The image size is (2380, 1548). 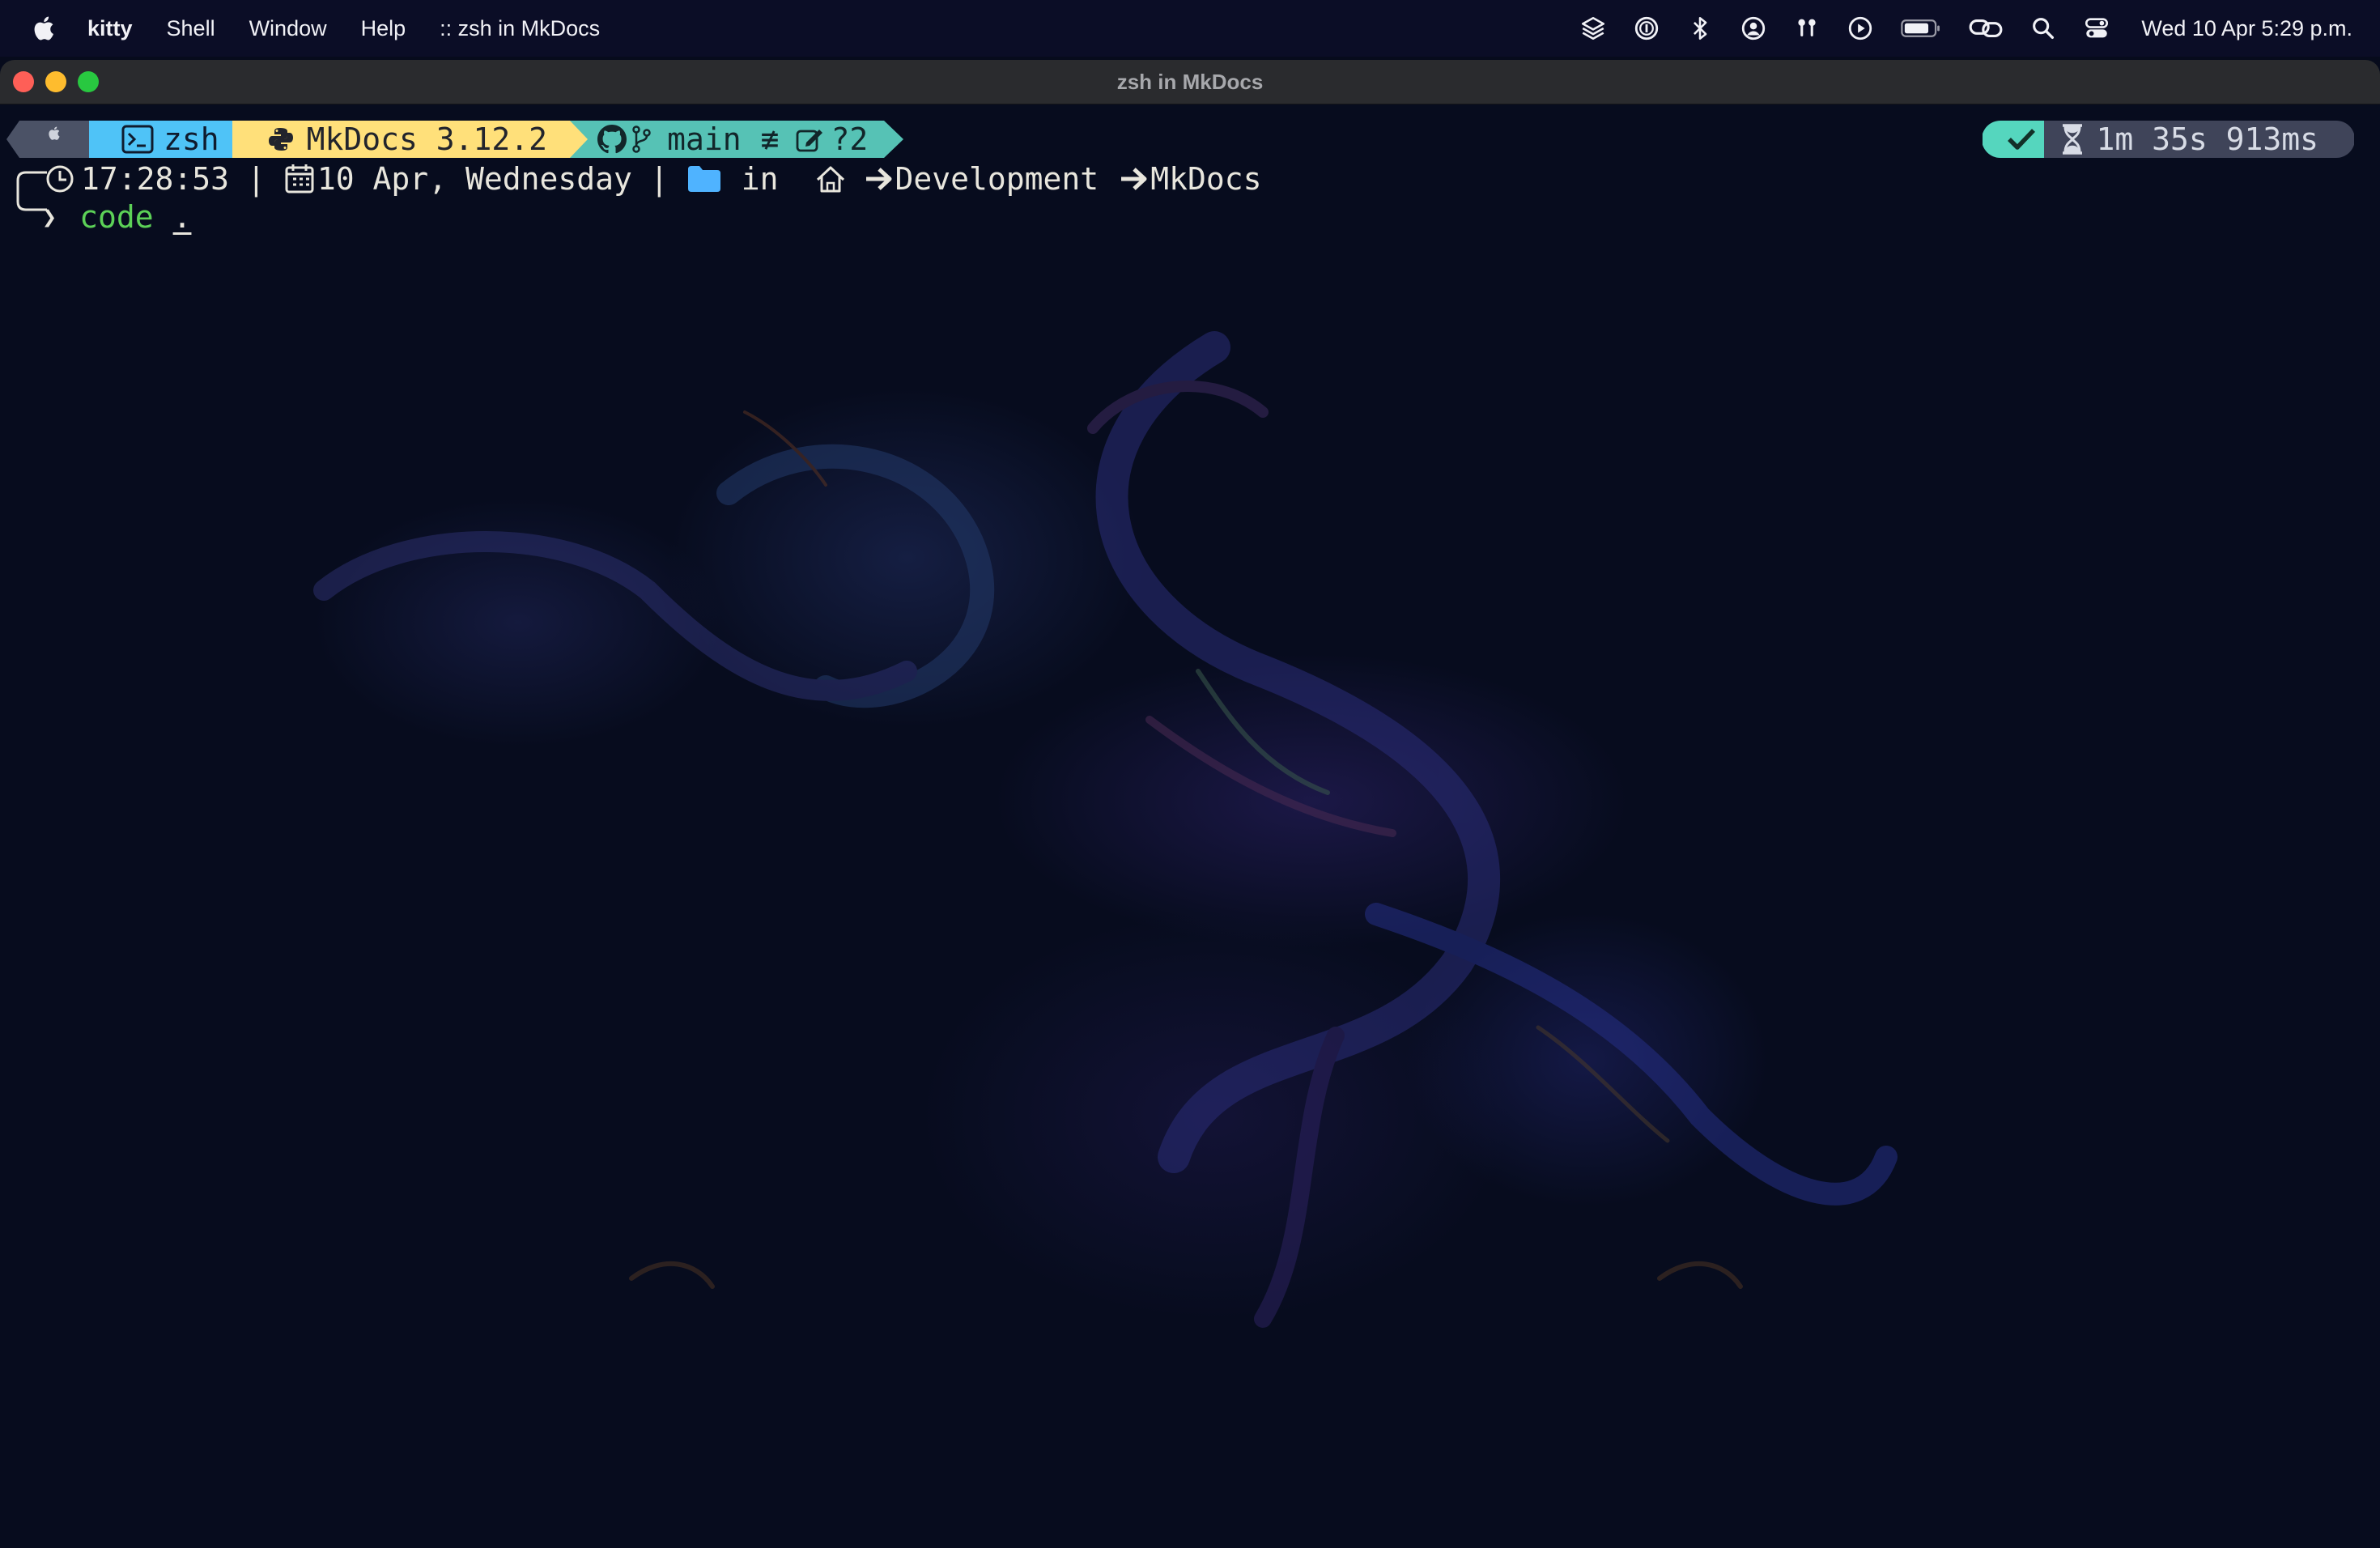 What do you see at coordinates (830, 180) in the screenshot?
I see `home-icon` at bounding box center [830, 180].